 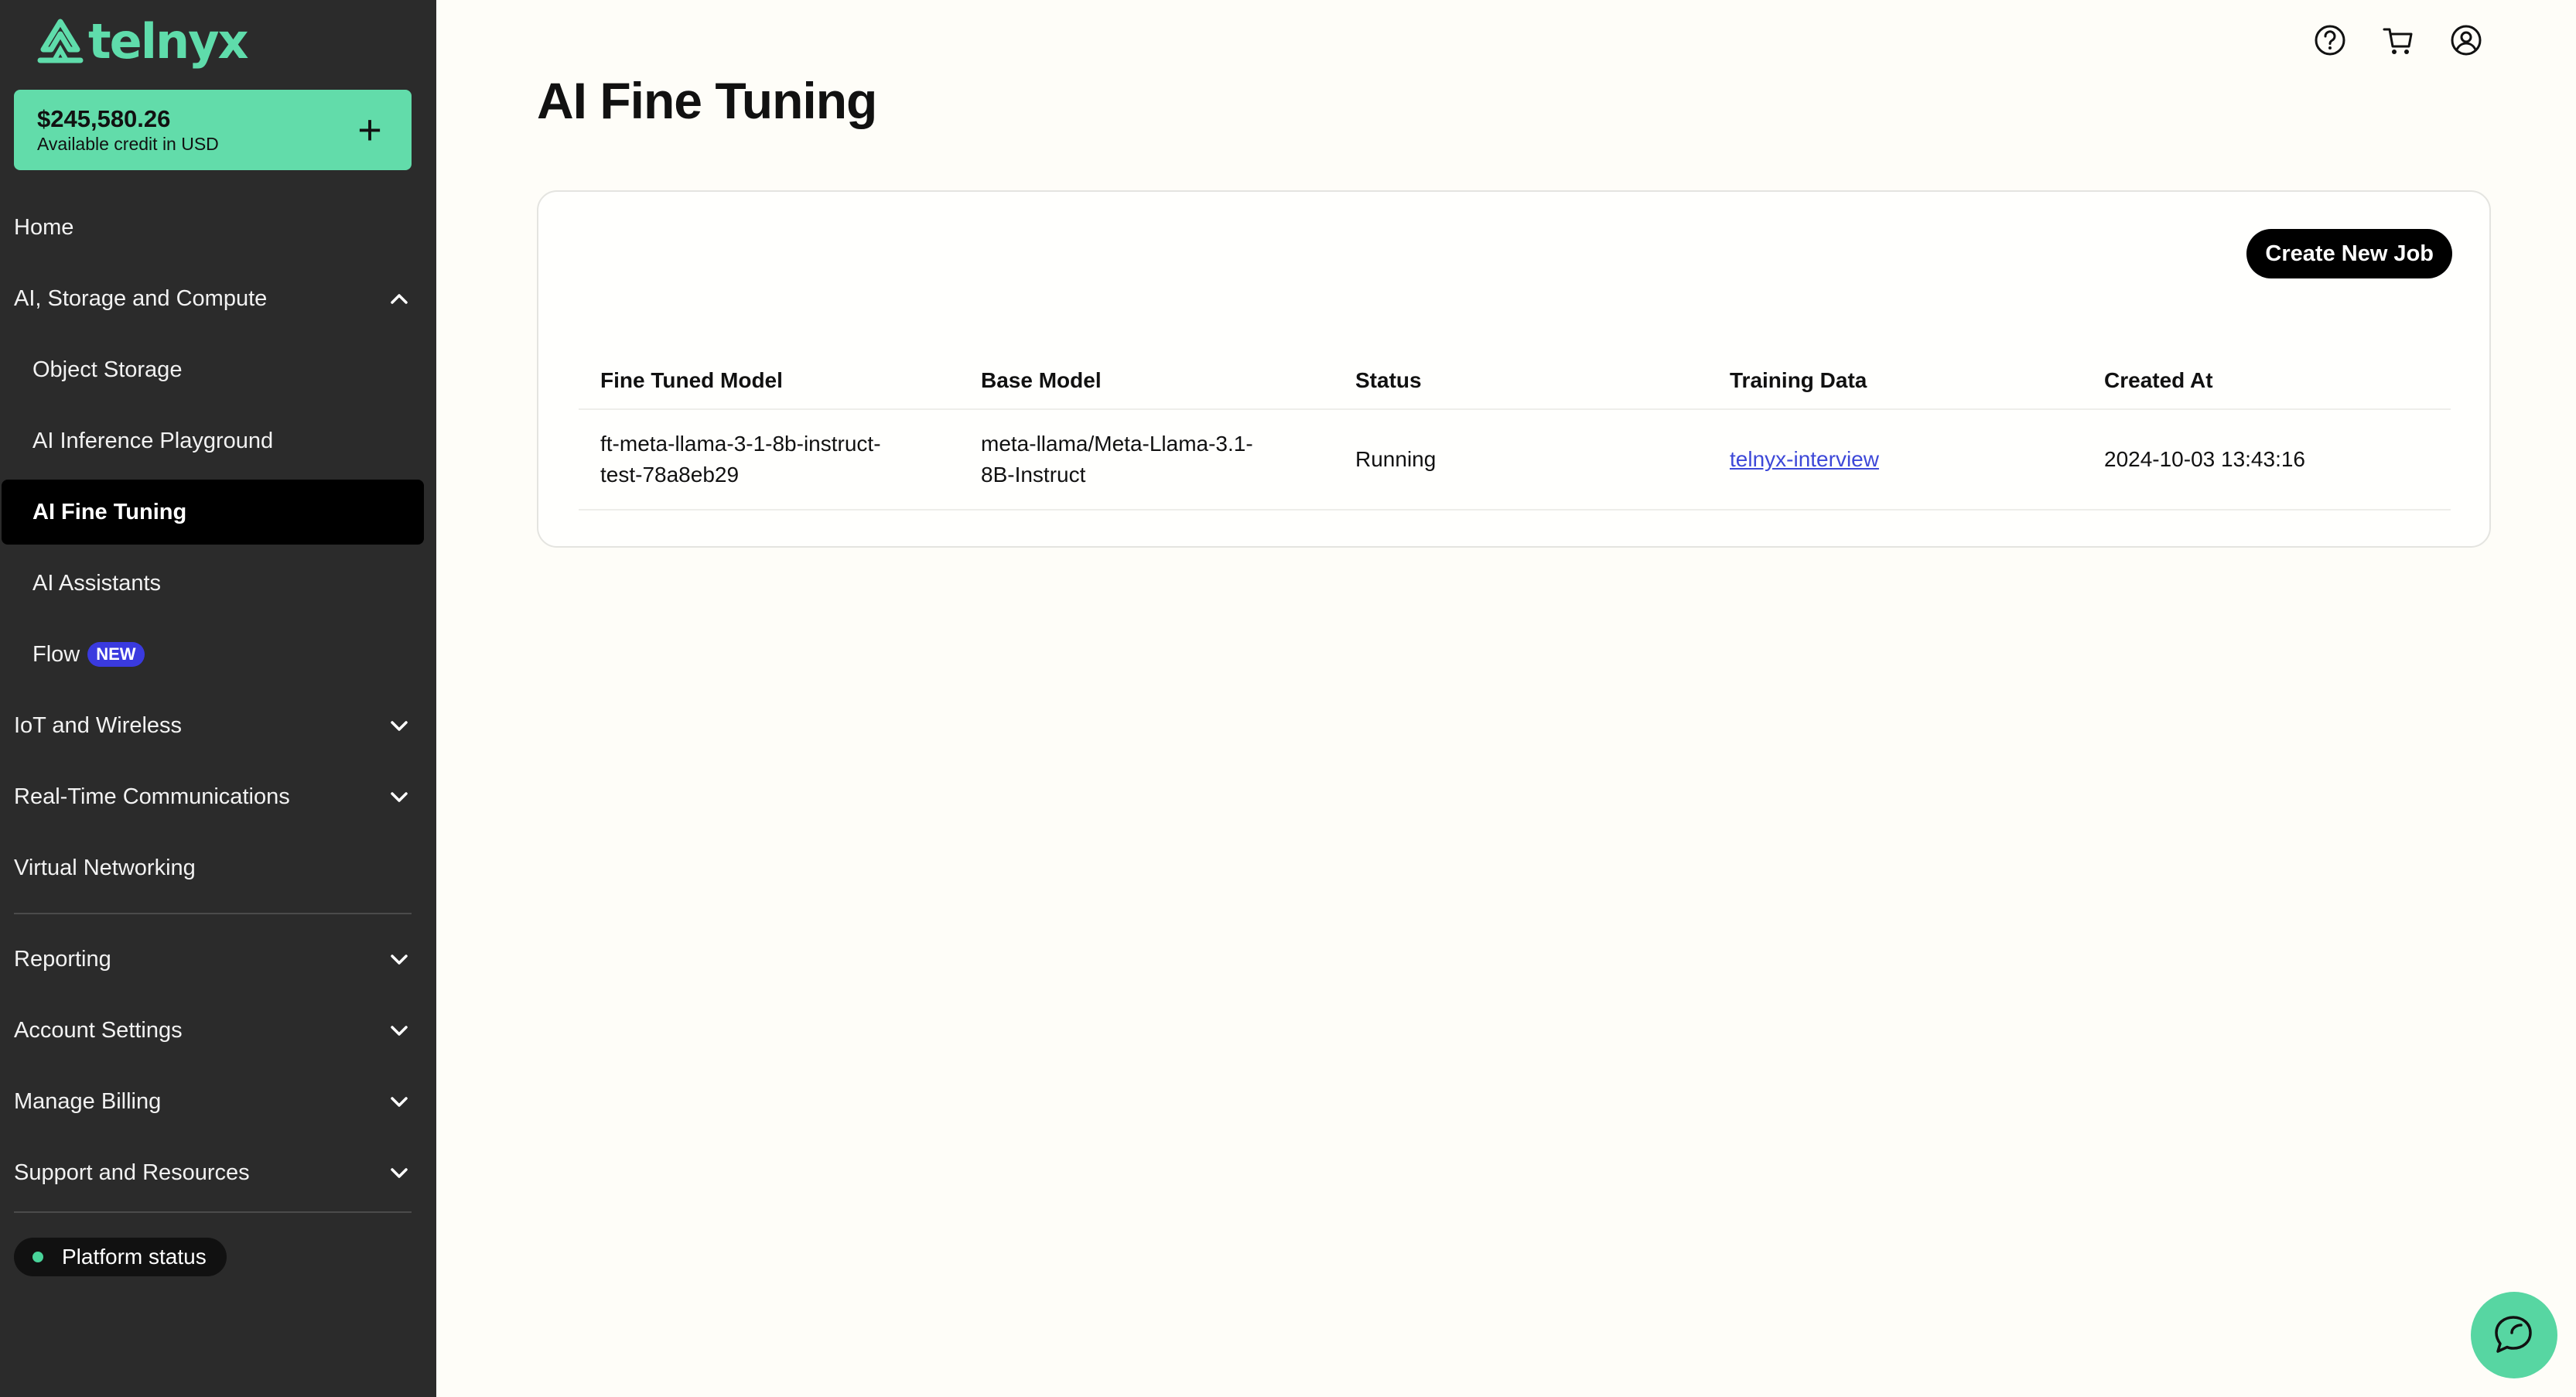 What do you see at coordinates (218, 959) in the screenshot?
I see `sidebar-item-reporting: Reporting` at bounding box center [218, 959].